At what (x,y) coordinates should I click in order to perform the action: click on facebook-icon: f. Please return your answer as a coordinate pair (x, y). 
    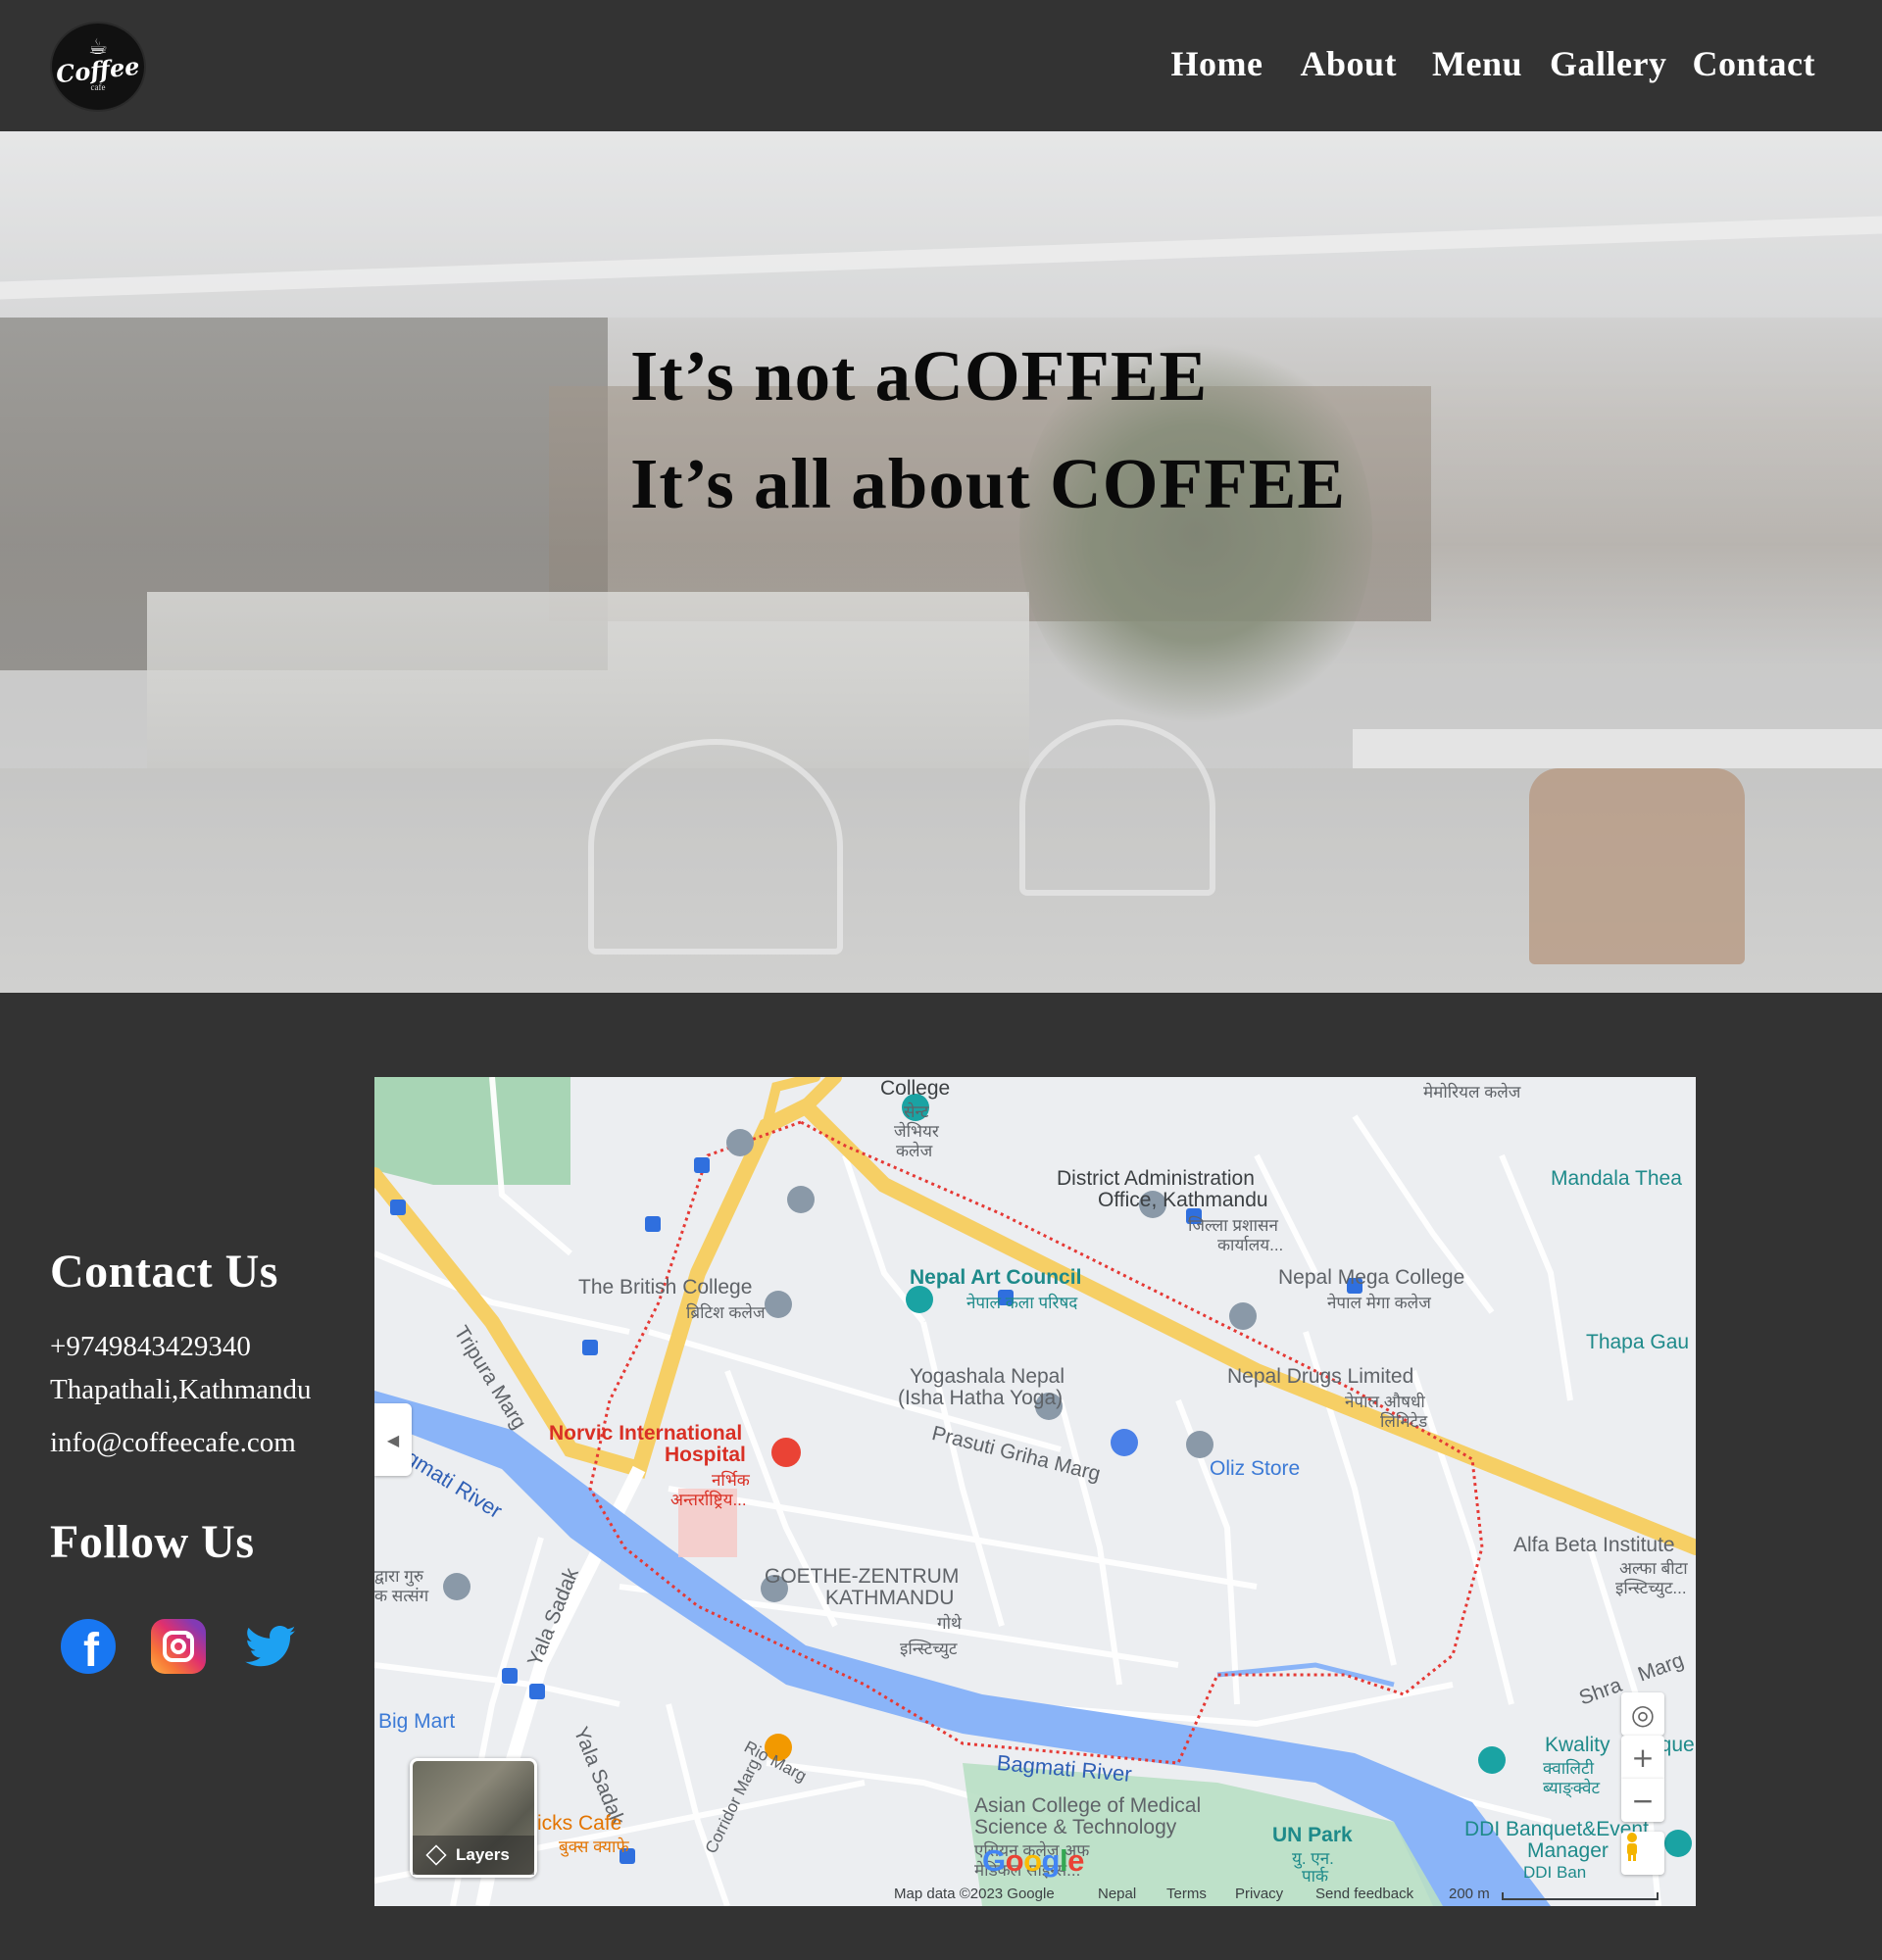
    Looking at the image, I should click on (89, 1647).